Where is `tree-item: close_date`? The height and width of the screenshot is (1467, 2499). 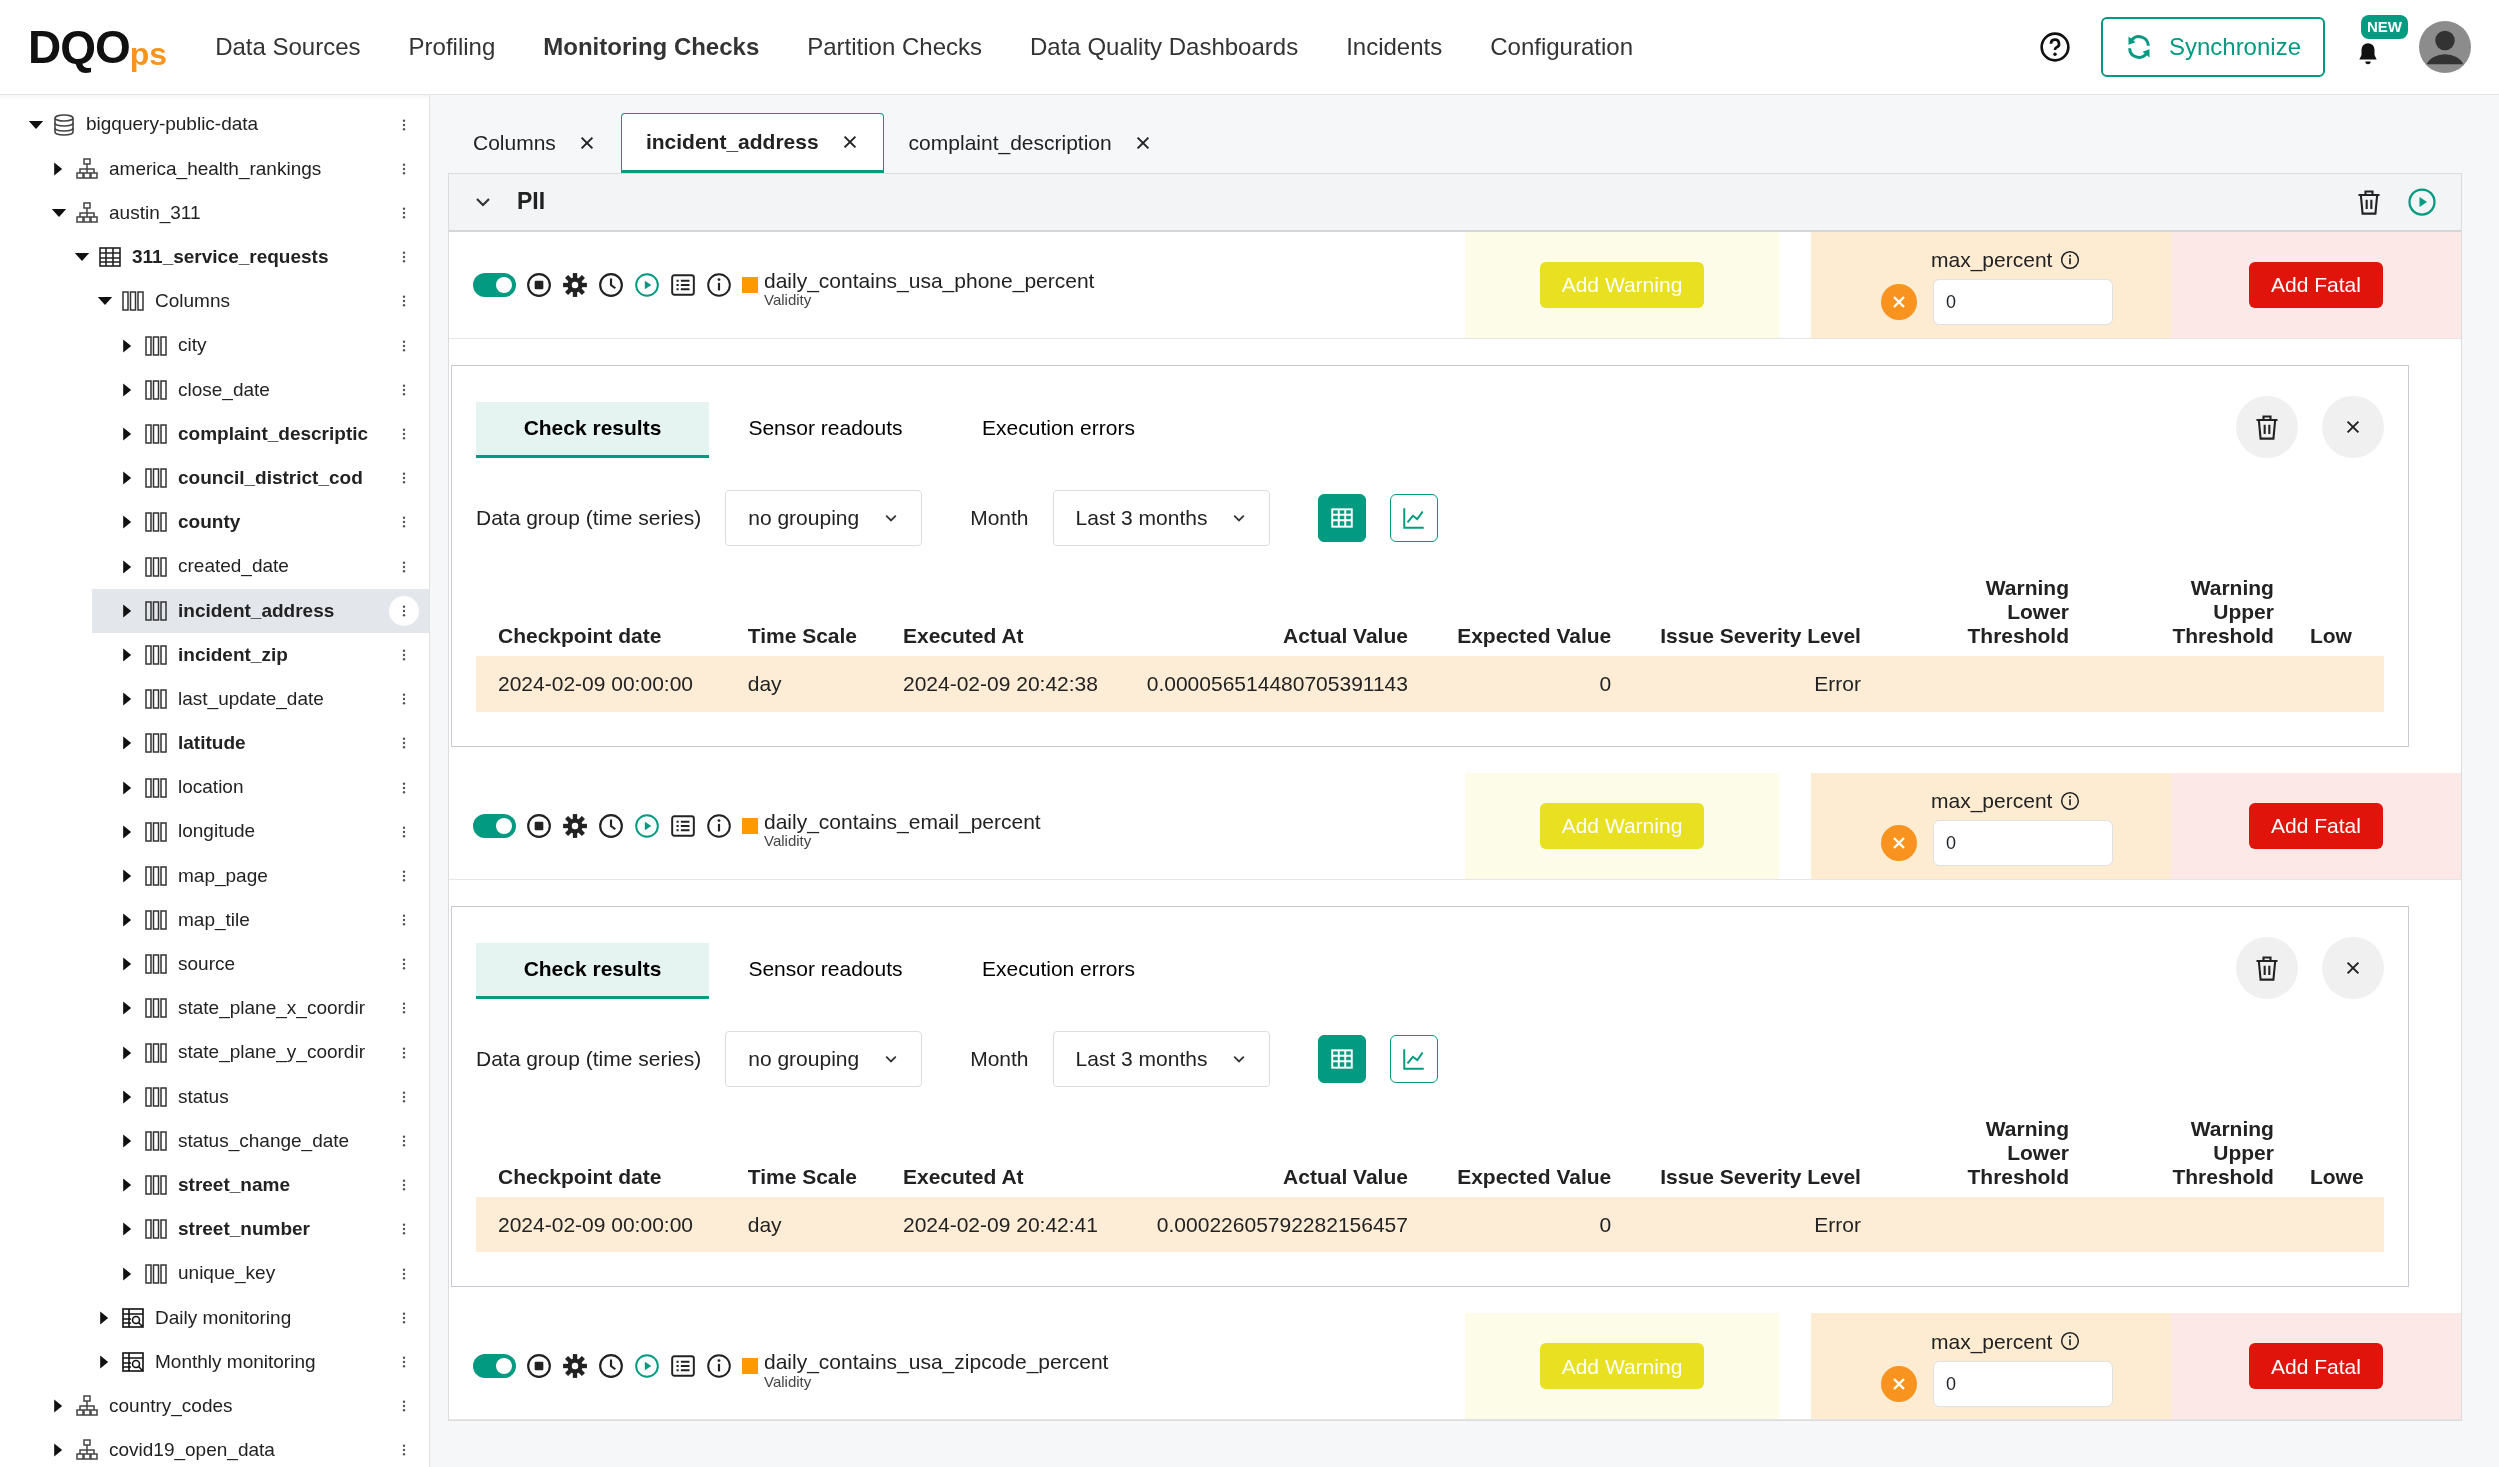 tree-item: close_date is located at coordinates (214, 389).